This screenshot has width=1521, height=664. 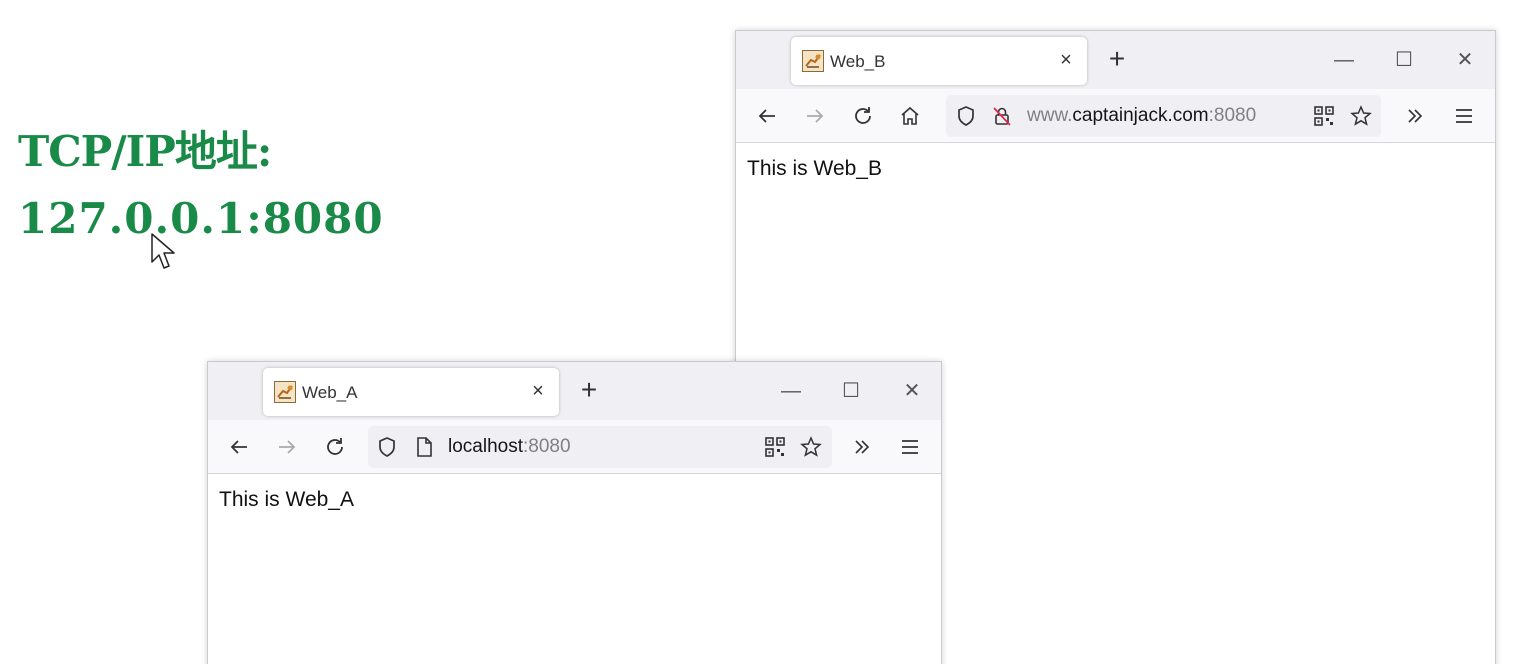 I want to click on url-bar: localhost:8080, so click(x=600, y=447).